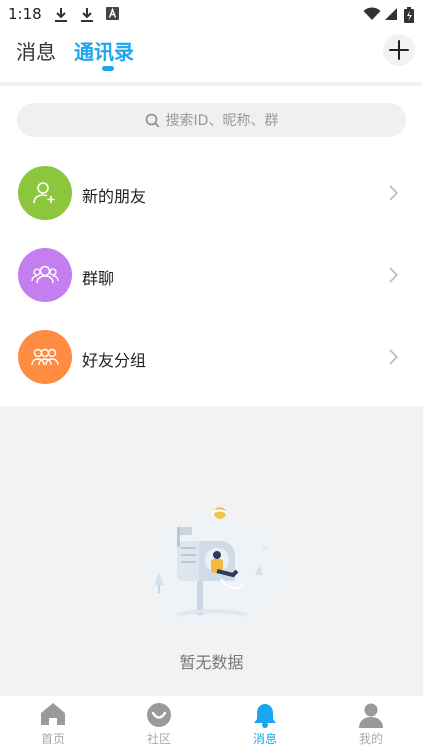  Describe the element at coordinates (112, 13) in the screenshot. I see `keyboard-icon` at that location.